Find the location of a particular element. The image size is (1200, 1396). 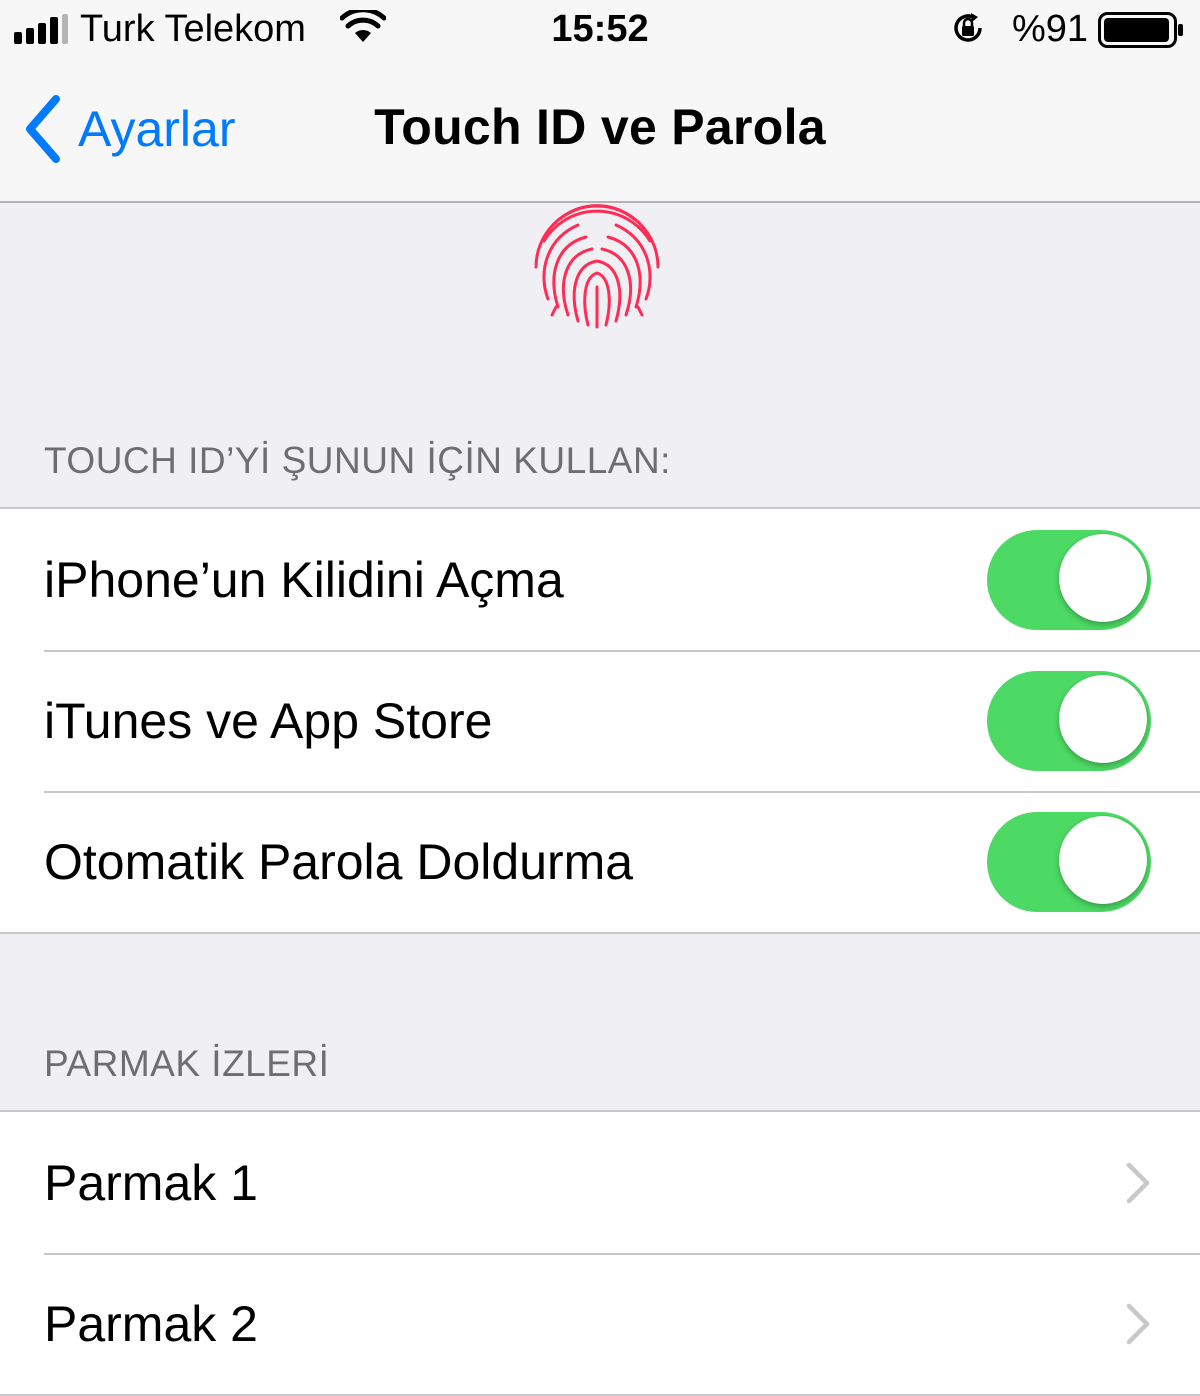

orientation-lock-icon is located at coordinates (968, 27).